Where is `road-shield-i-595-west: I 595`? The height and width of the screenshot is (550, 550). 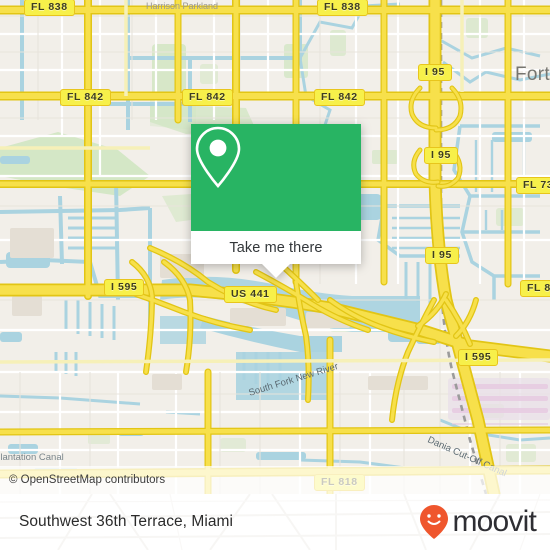 road-shield-i-595-west: I 595 is located at coordinates (124, 287).